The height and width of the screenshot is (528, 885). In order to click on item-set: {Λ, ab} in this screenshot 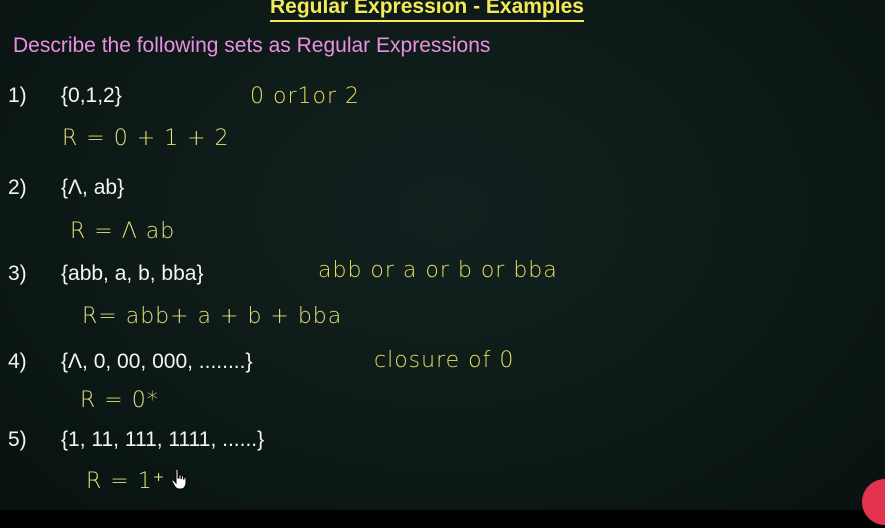, I will do `click(93, 187)`.